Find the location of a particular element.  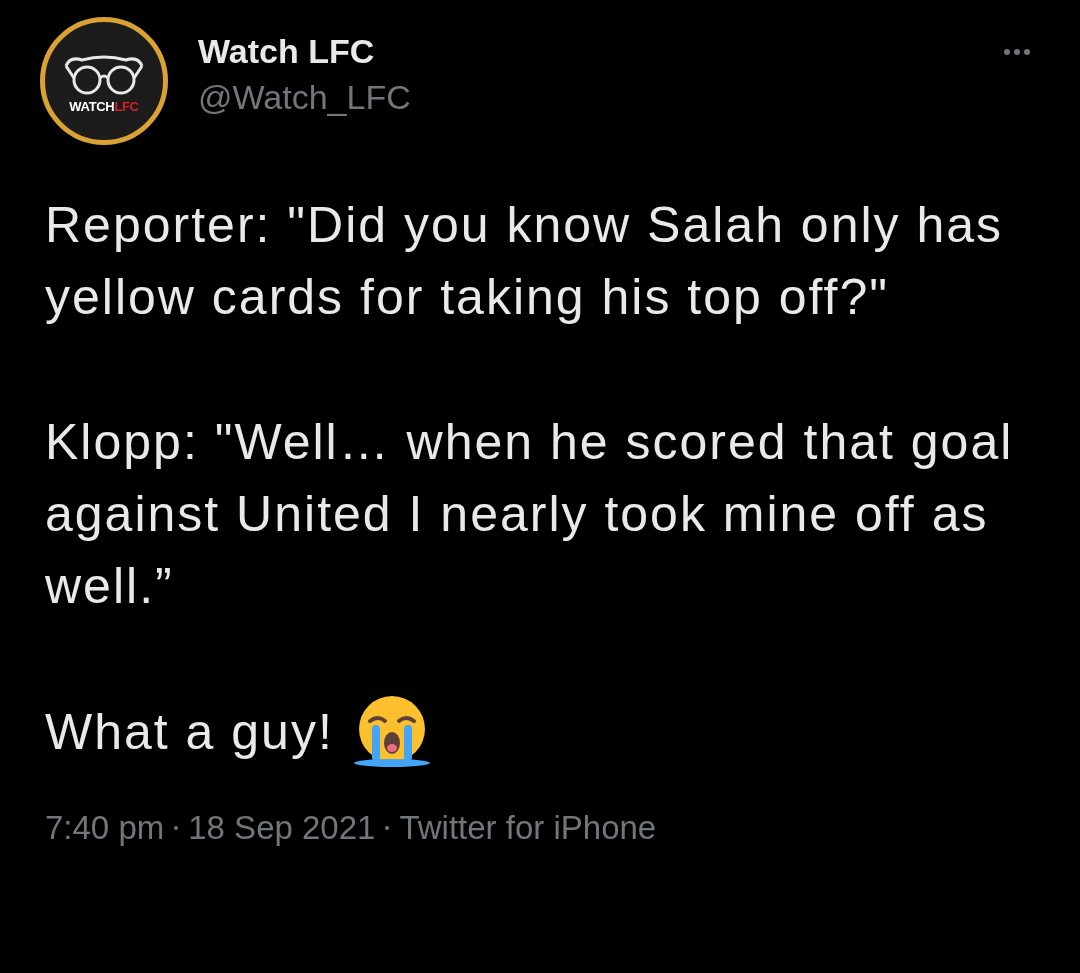

author-name: Watch LFC is located at coordinates (304, 51).